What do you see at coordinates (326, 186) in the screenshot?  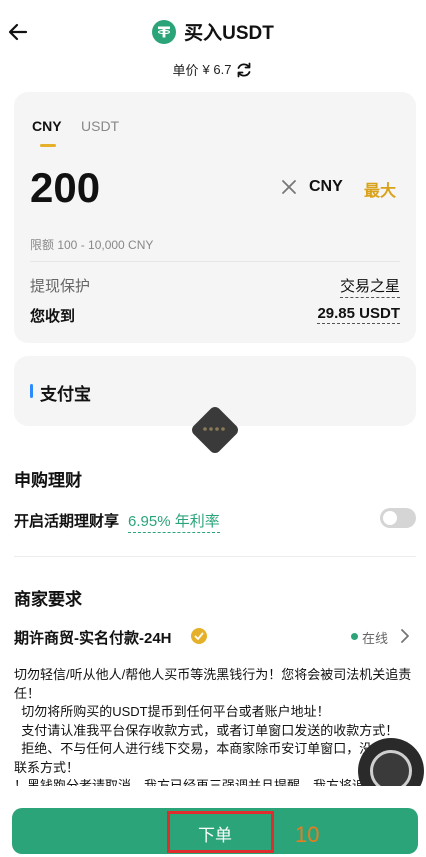 I see `currency-label: CNY` at bounding box center [326, 186].